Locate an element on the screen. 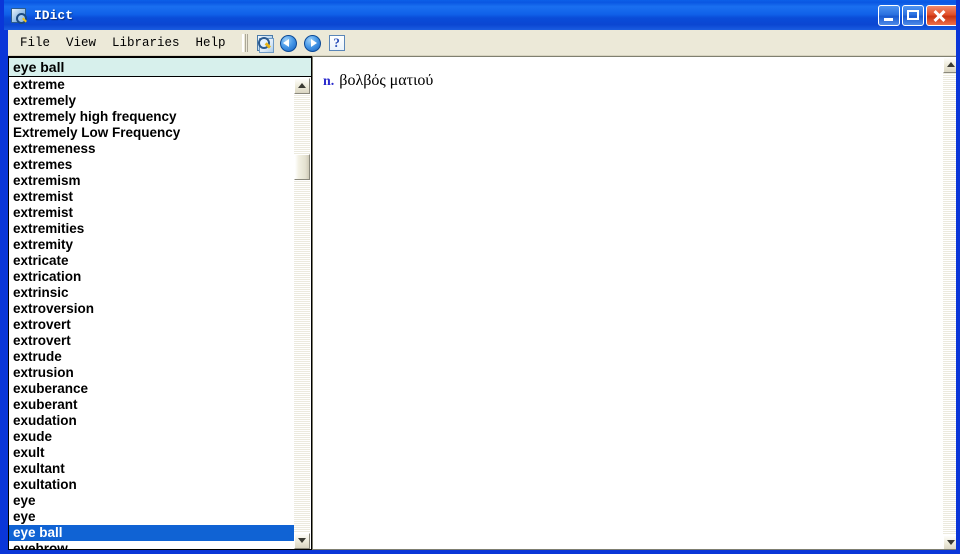  window-title: IDict is located at coordinates (54, 15).